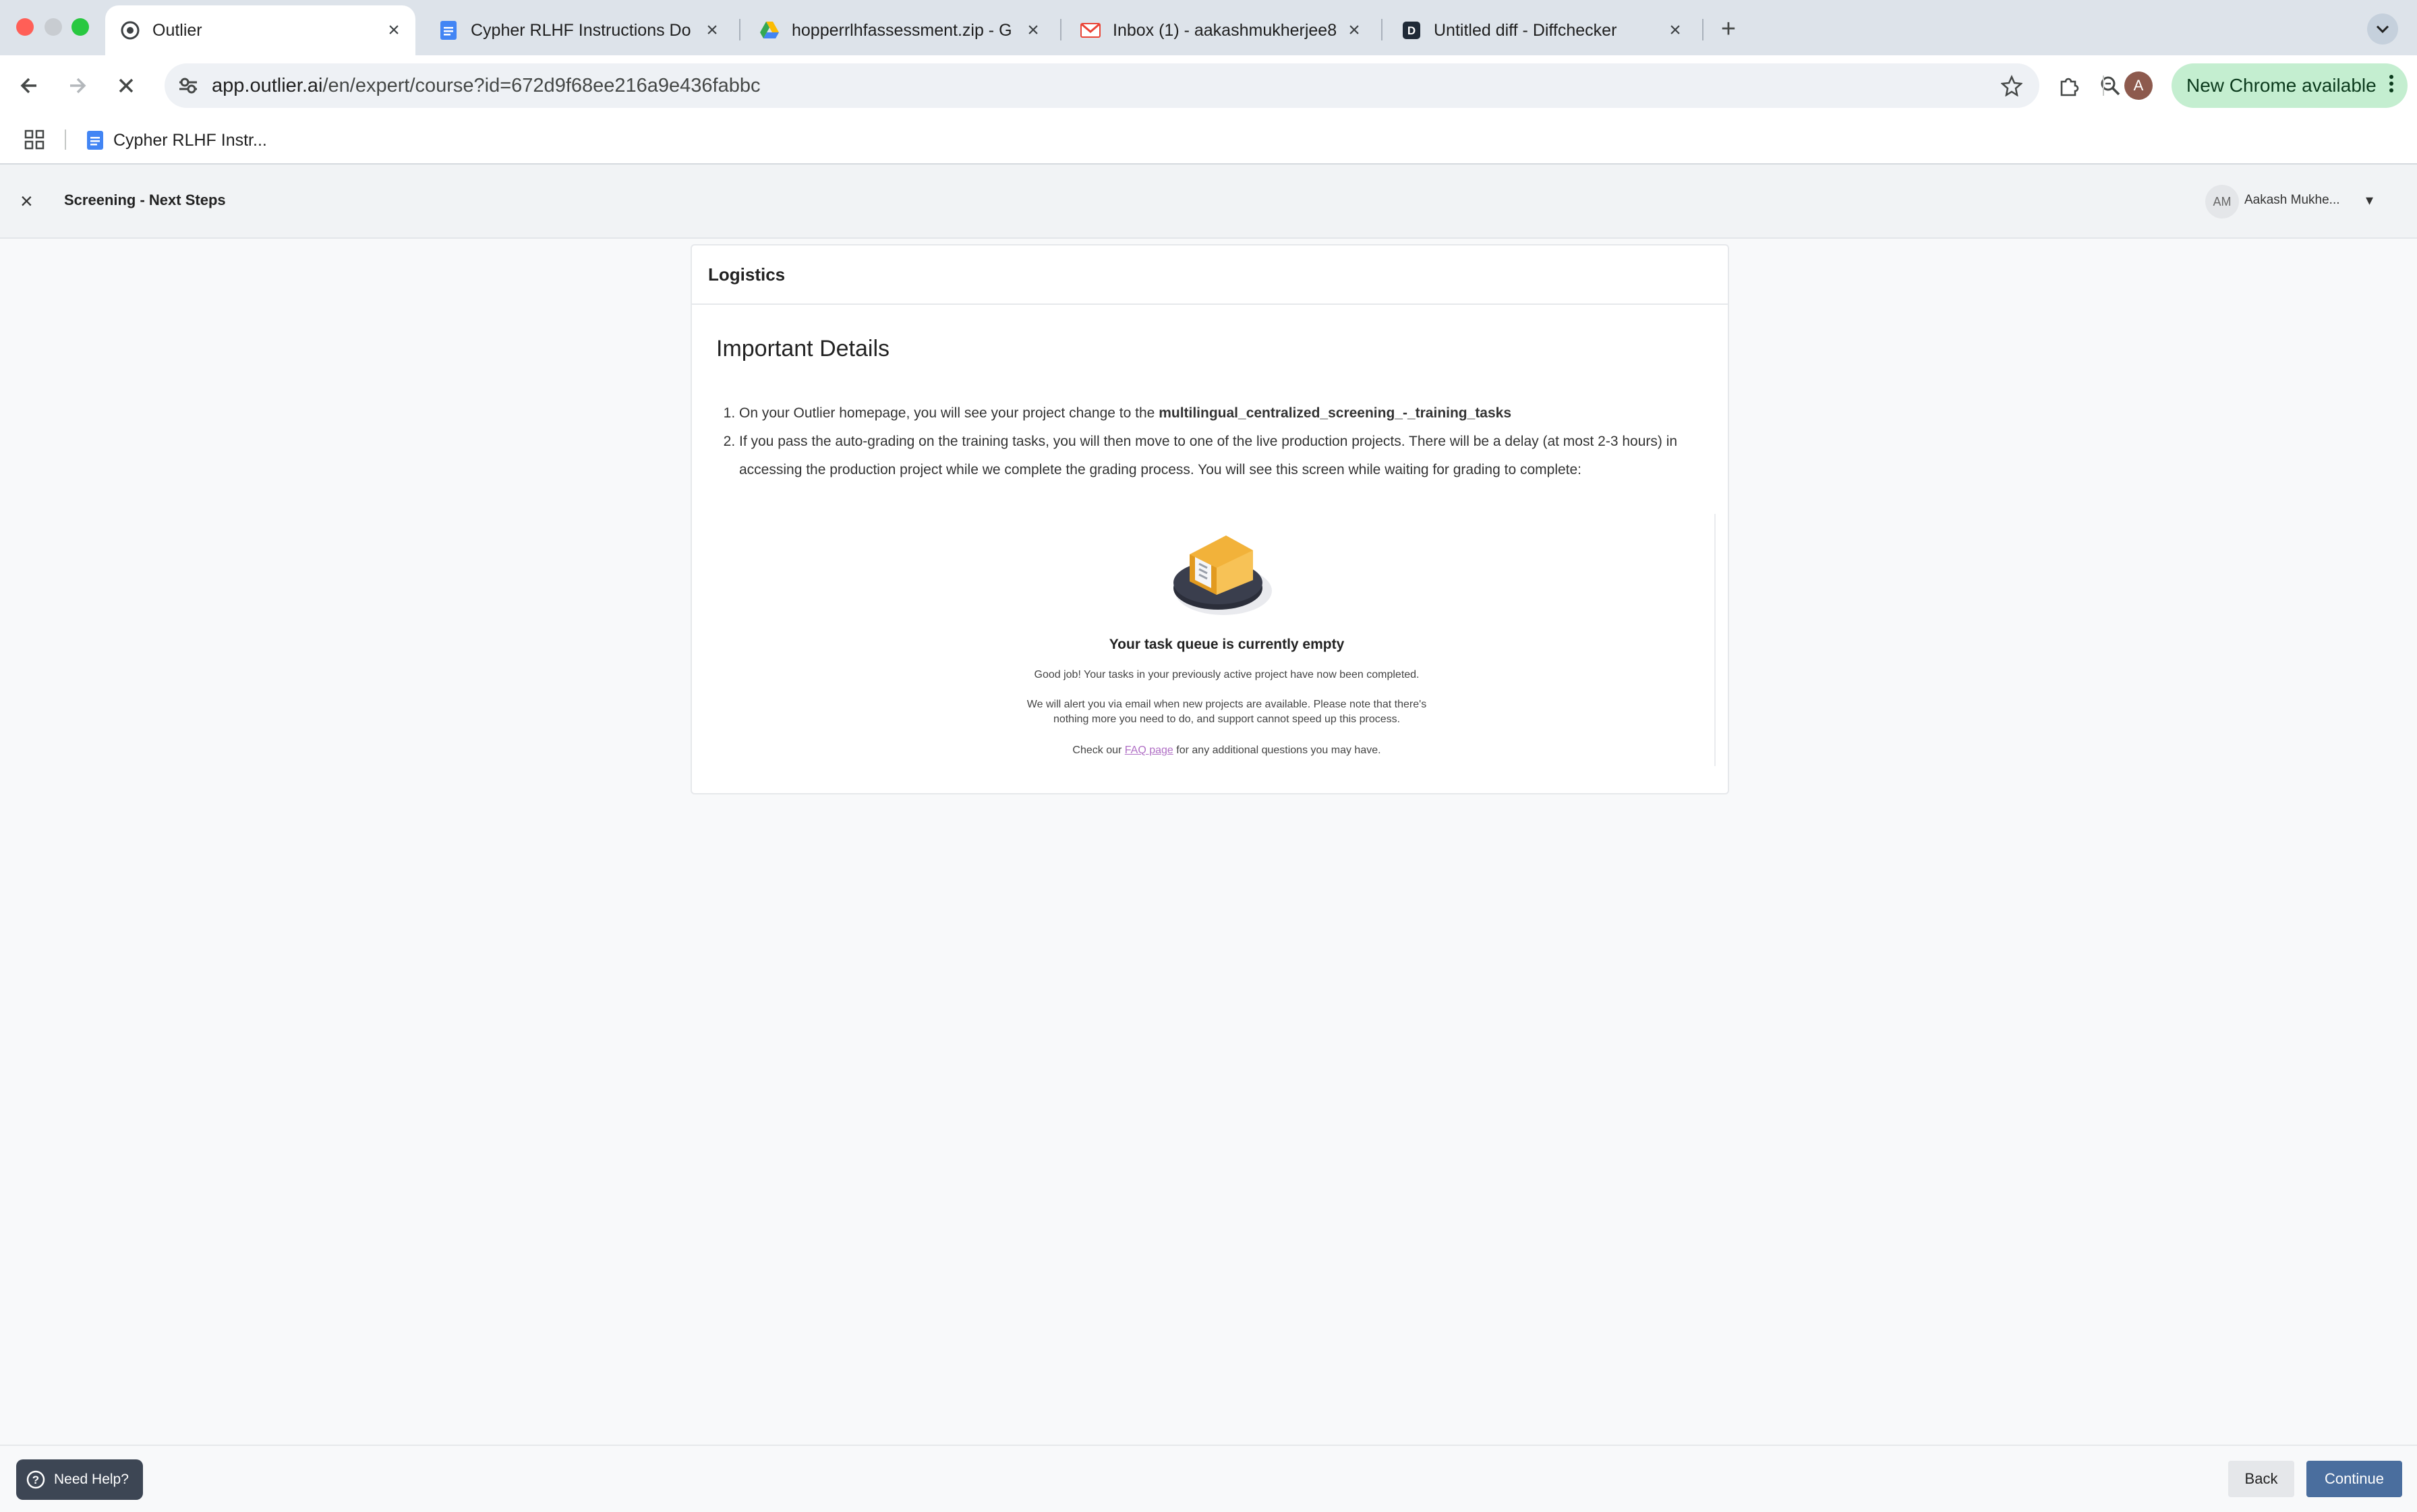 This screenshot has width=2417, height=1512. I want to click on svg-text: D, so click(1411, 31).